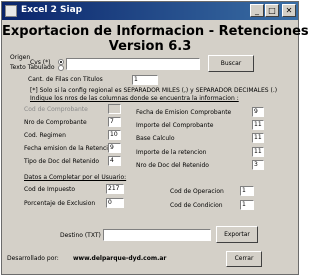  Describe the element at coordinates (145, 80) in the screenshot. I see `cant-filas-input: 1` at that location.